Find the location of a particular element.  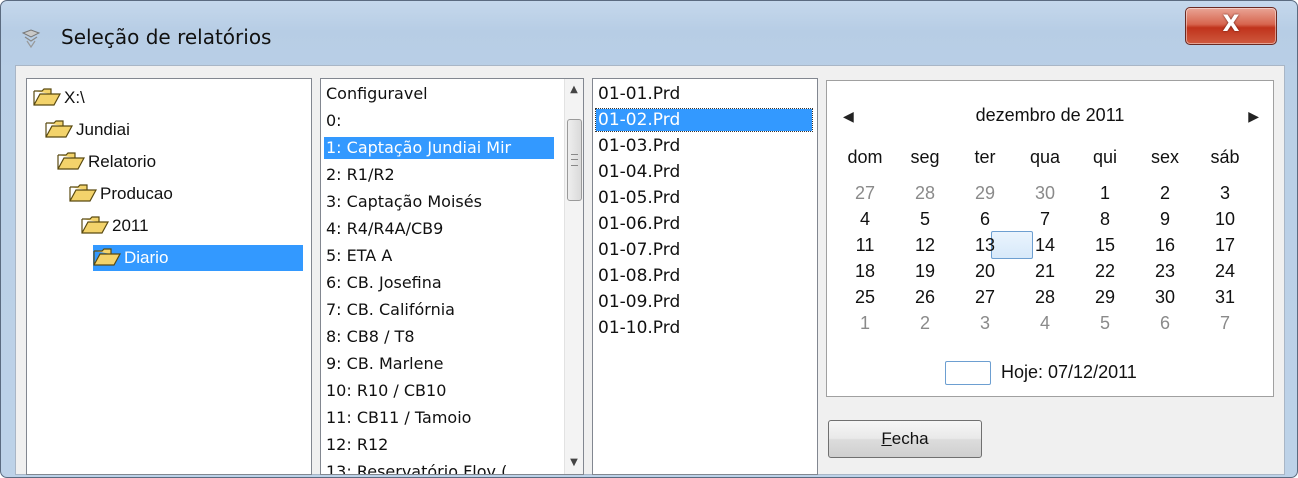

report-list-item: 10: R10 / CB10 is located at coordinates (386, 391).